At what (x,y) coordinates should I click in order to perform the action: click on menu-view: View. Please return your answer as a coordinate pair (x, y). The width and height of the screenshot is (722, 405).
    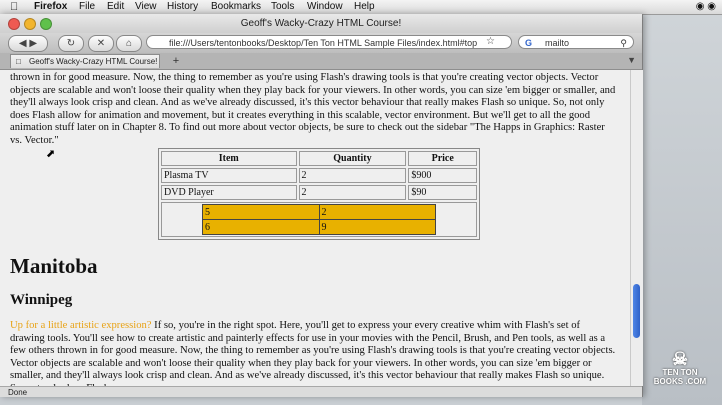
    Looking at the image, I should click on (146, 7).